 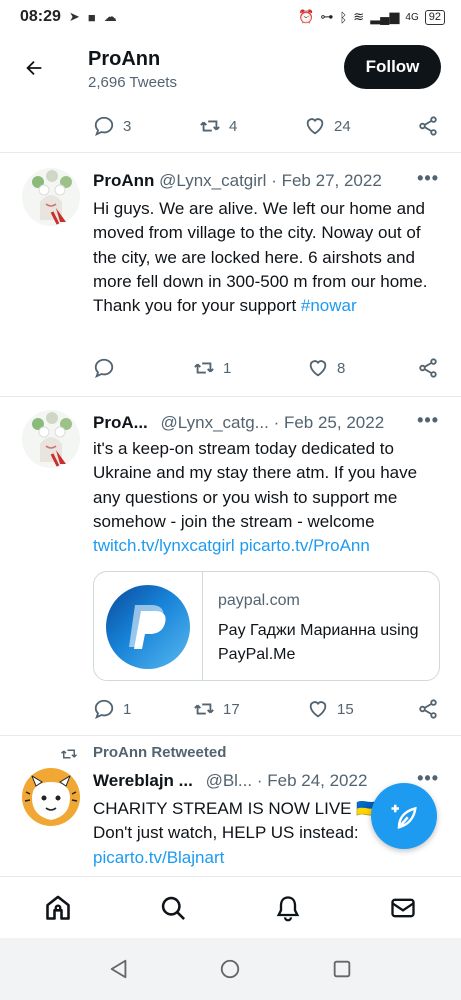 What do you see at coordinates (227, 368) in the screenshot?
I see `retweet-count: 1` at bounding box center [227, 368].